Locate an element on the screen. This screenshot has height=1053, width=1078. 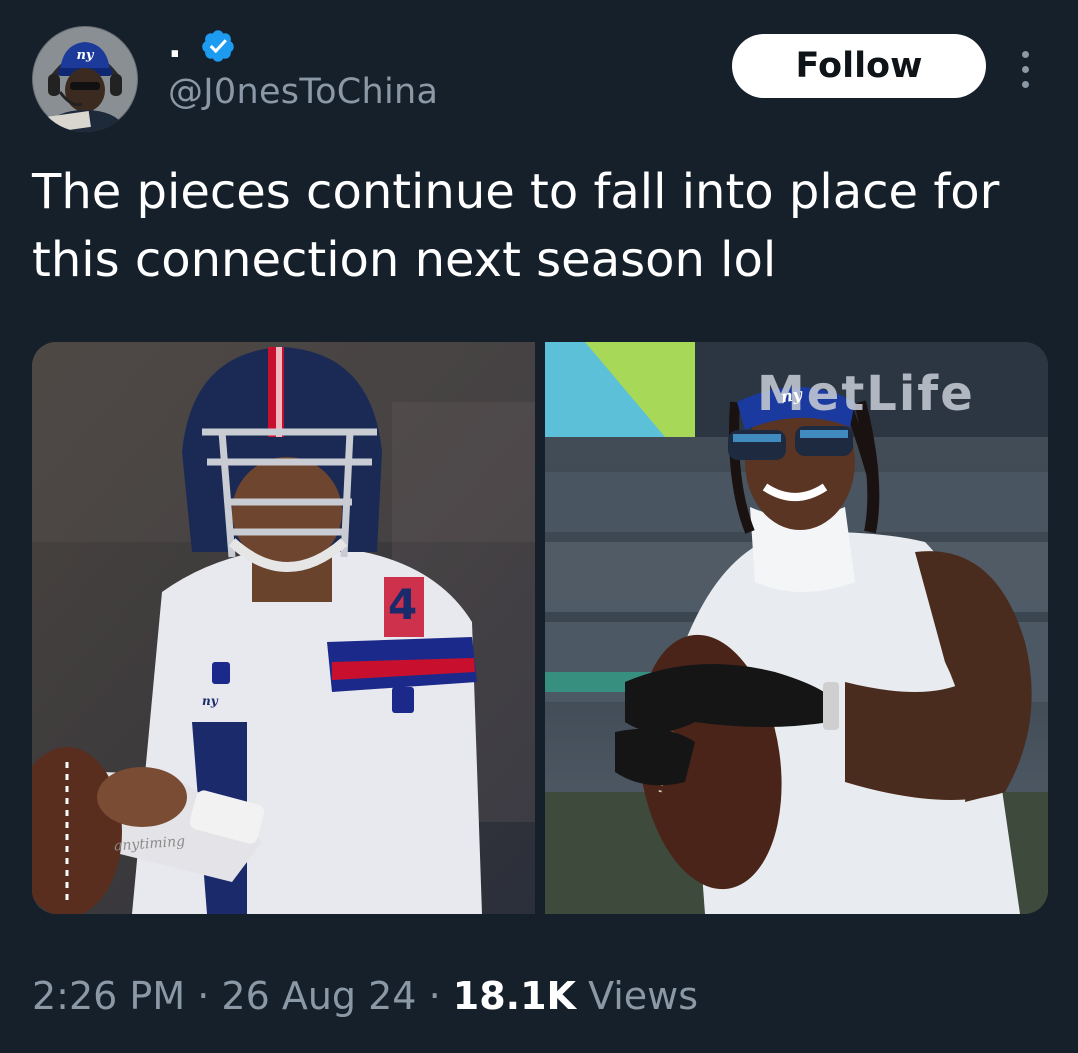
tweet-time: 2:26 PM is located at coordinates (108, 996).